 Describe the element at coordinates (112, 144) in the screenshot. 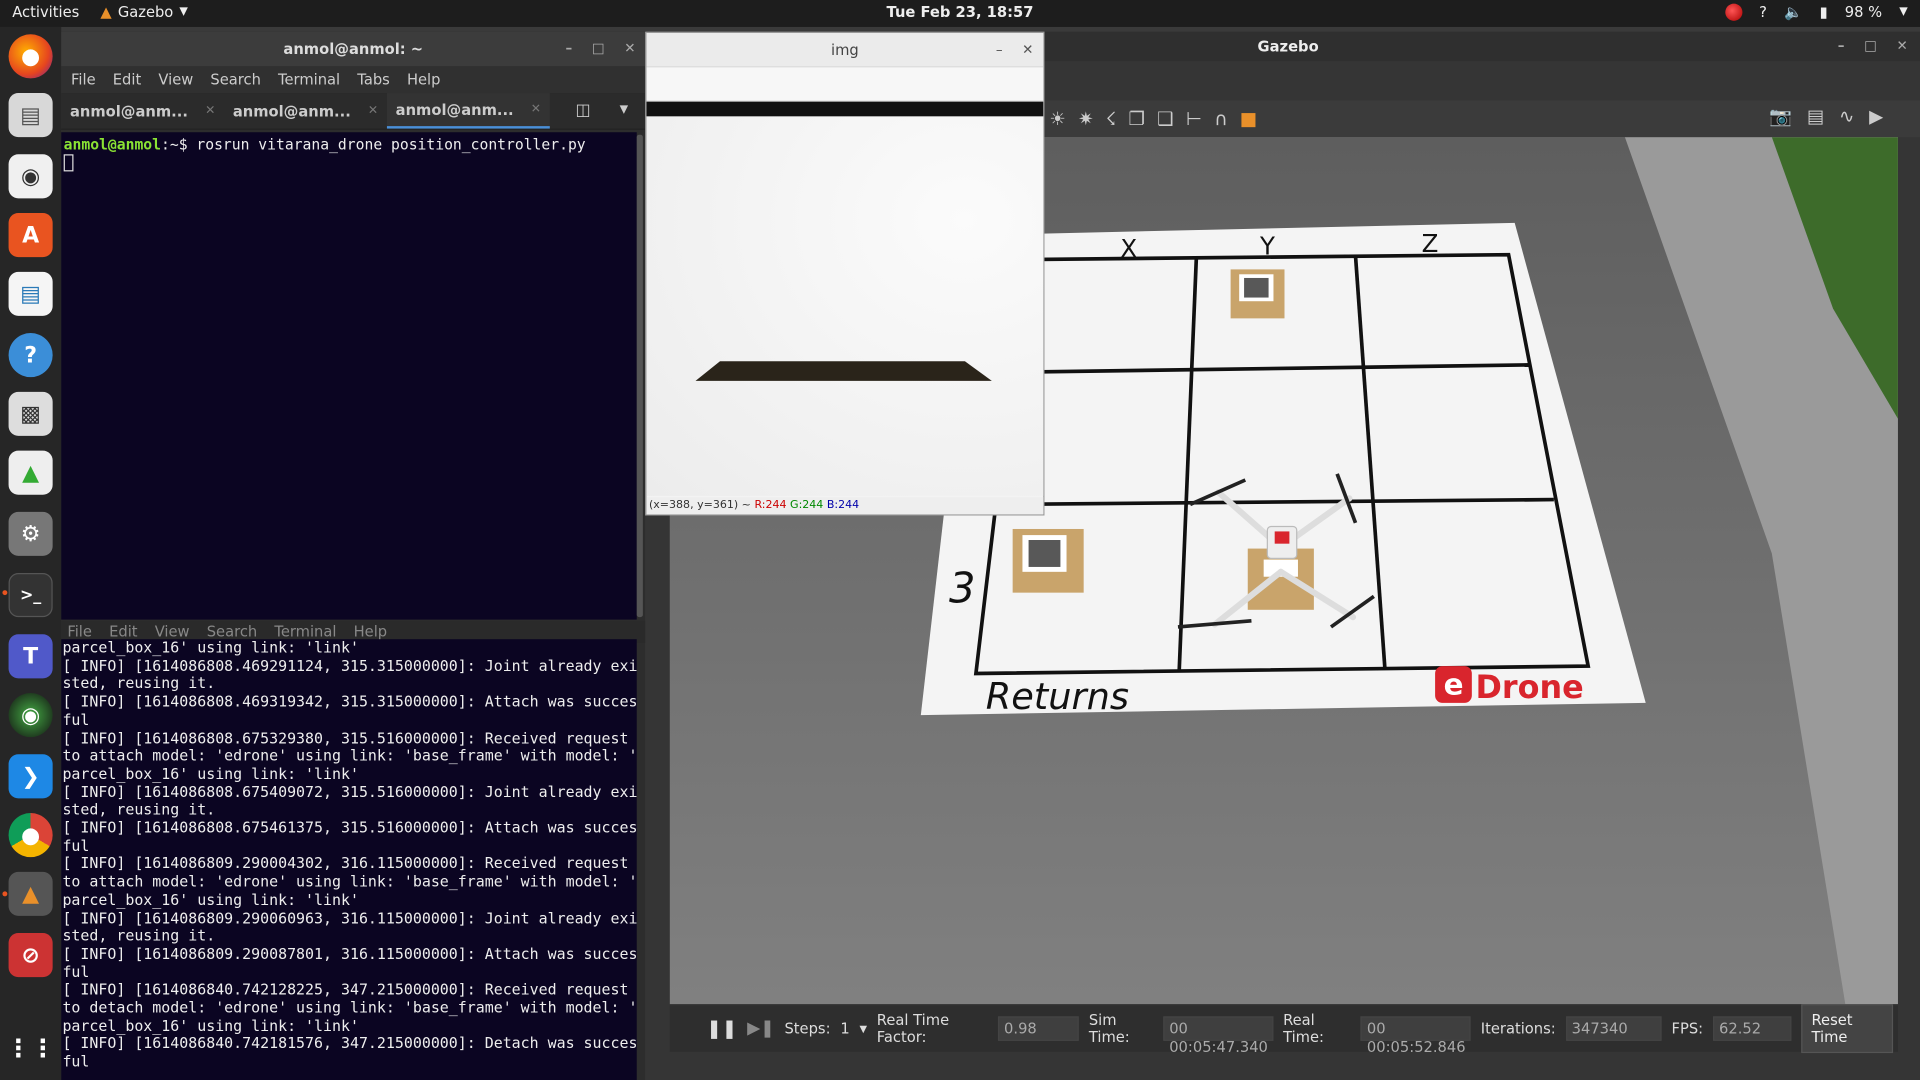

I see `prompt-user: anmol@anmol` at that location.